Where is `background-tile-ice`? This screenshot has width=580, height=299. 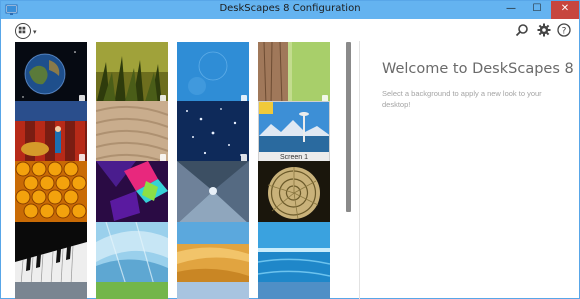
background-tile-ice is located at coordinates (132, 253).